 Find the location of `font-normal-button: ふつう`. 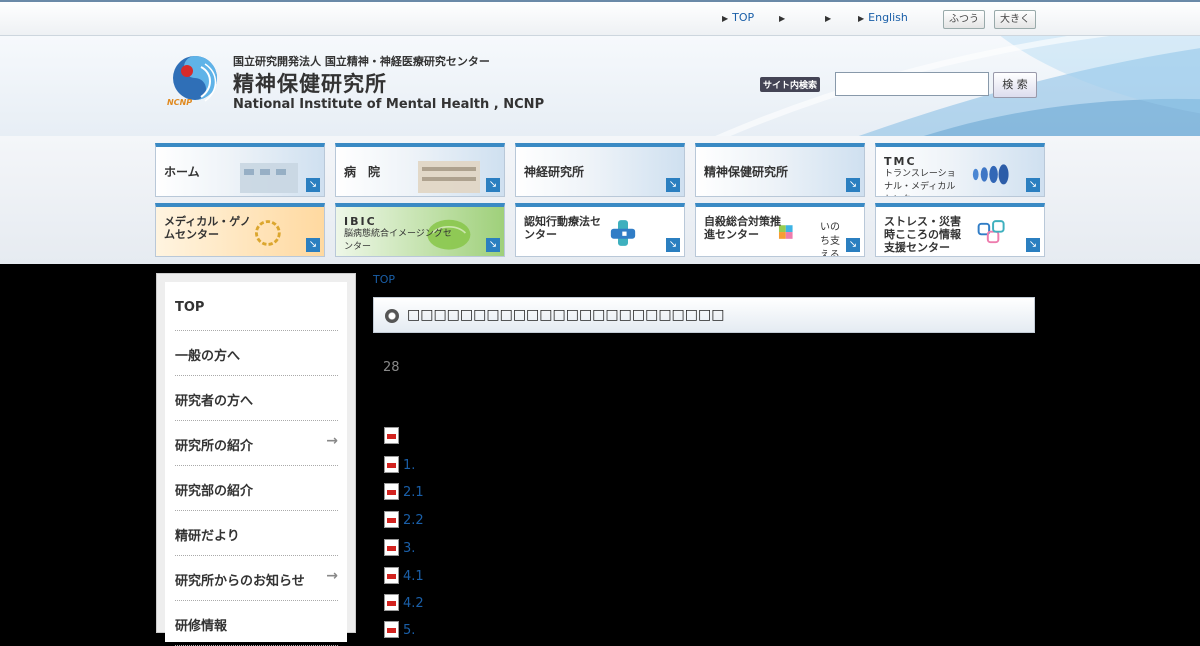

font-normal-button: ふつう is located at coordinates (964, 19).